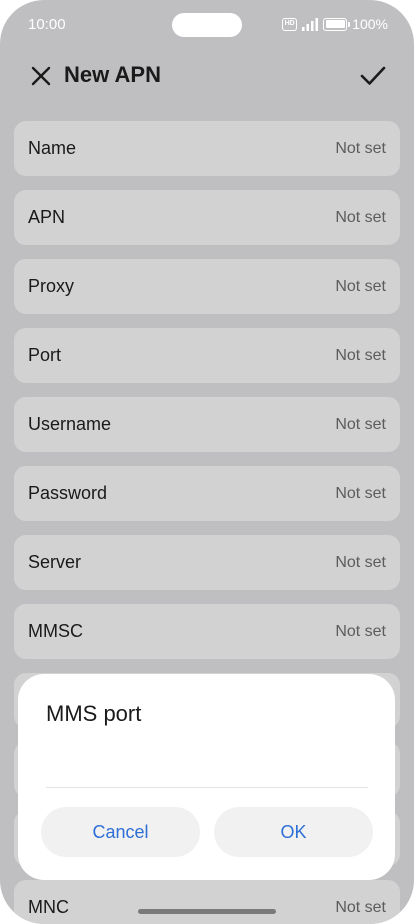 Image resolution: width=414 pixels, height=924 pixels. Describe the element at coordinates (41, 76) in the screenshot. I see `close-icon` at that location.